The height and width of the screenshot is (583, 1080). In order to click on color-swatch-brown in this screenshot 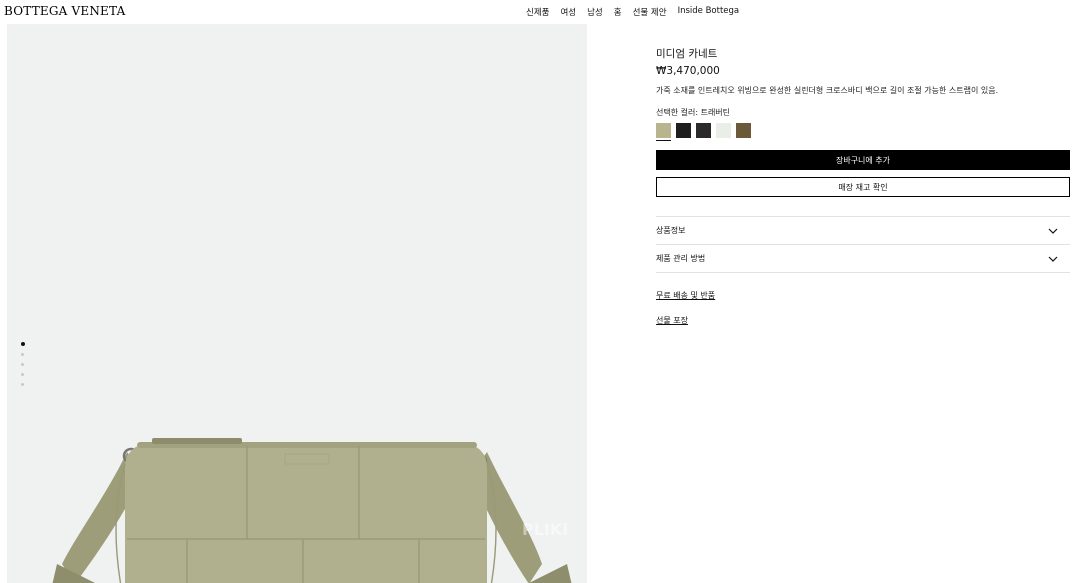, I will do `click(743, 130)`.